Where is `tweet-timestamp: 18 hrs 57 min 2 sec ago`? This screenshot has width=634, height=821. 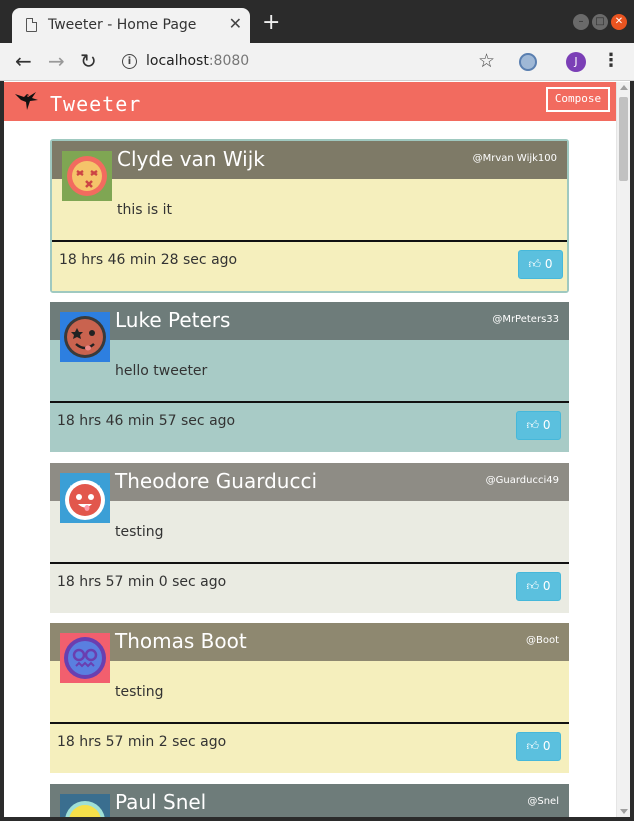
tweet-timestamp: 18 hrs 57 min 2 sec ago is located at coordinates (142, 742).